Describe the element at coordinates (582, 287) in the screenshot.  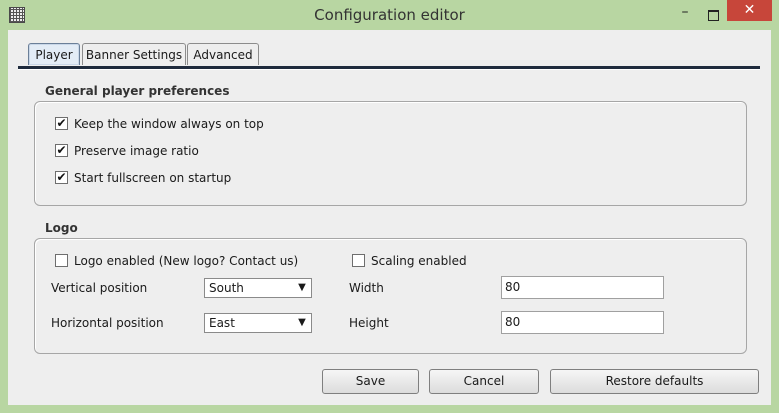
I see `width-field: 80` at that location.